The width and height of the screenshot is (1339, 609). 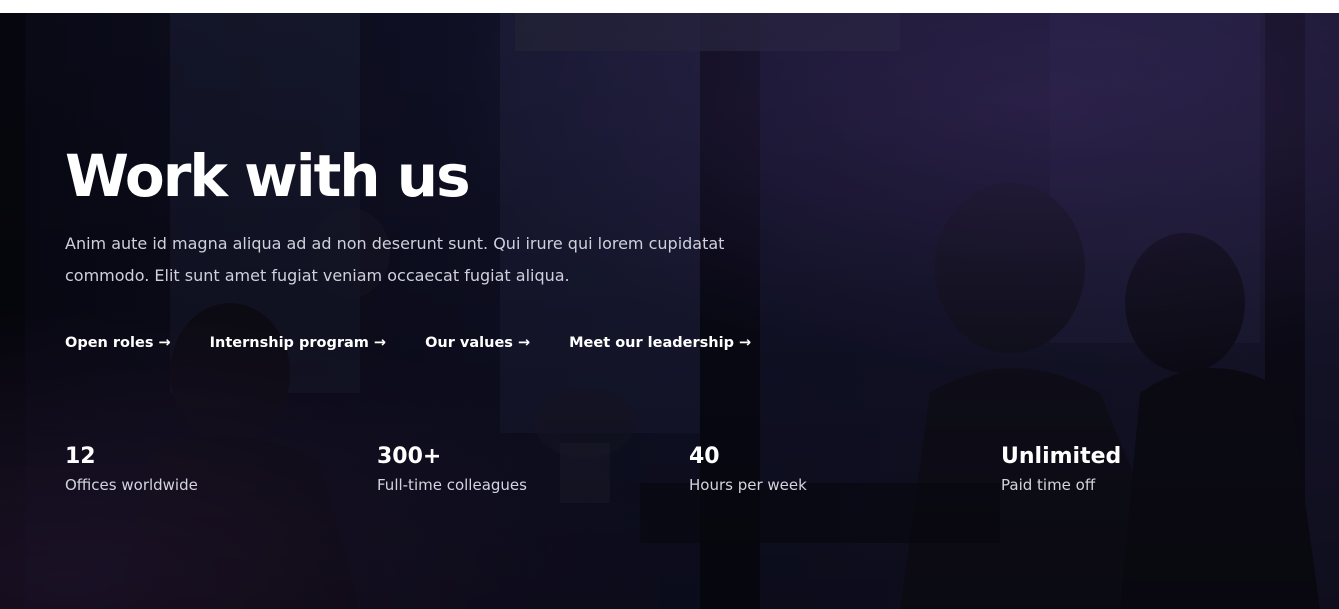 What do you see at coordinates (1061, 456) in the screenshot?
I see `stat-value: Unlimited` at bounding box center [1061, 456].